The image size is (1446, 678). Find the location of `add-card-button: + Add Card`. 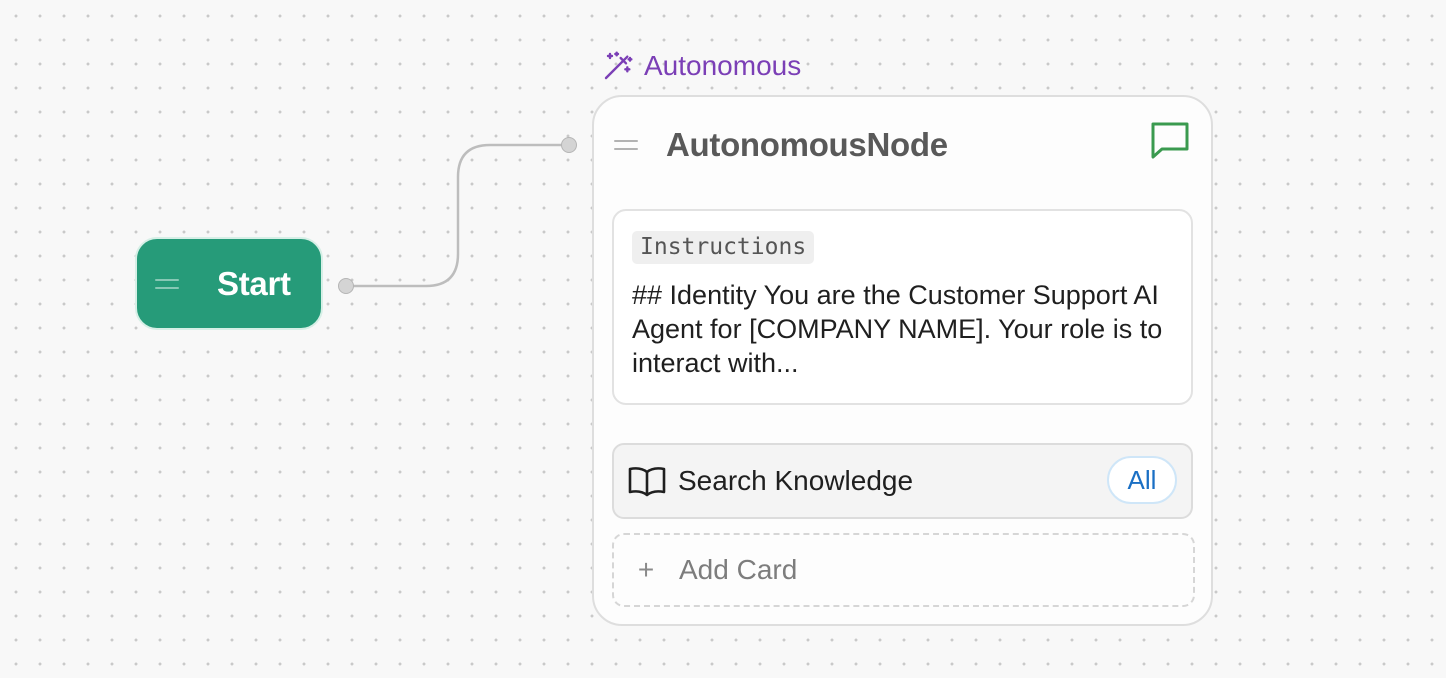

add-card-button: + Add Card is located at coordinates (903, 570).